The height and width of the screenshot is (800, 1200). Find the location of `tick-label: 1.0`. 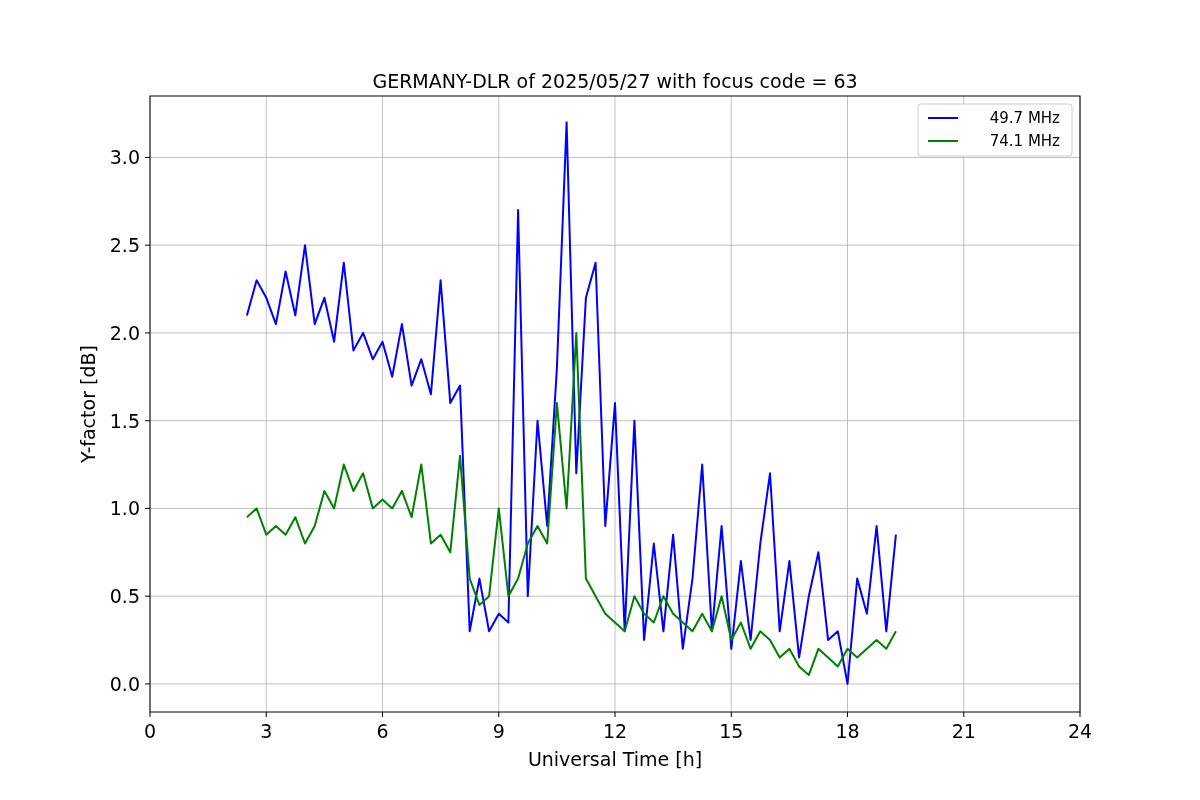

tick-label: 1.0 is located at coordinates (124, 508).